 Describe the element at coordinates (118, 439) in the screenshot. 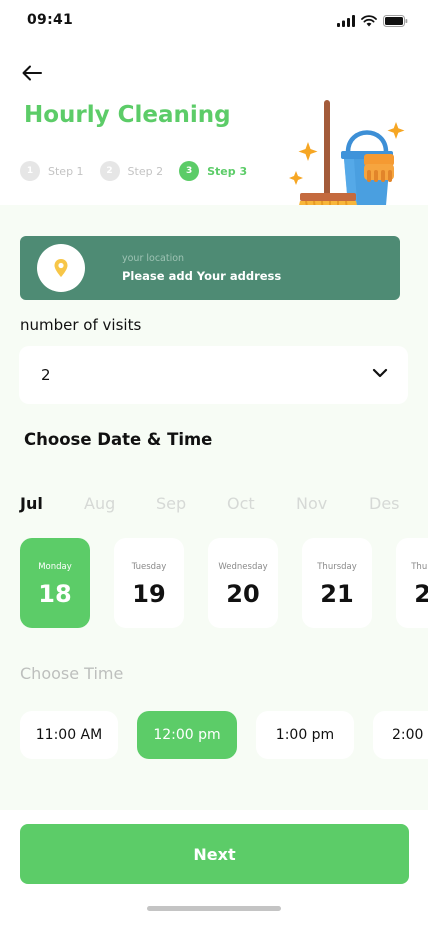

I see `date-time-title: Choose Date & Time` at that location.